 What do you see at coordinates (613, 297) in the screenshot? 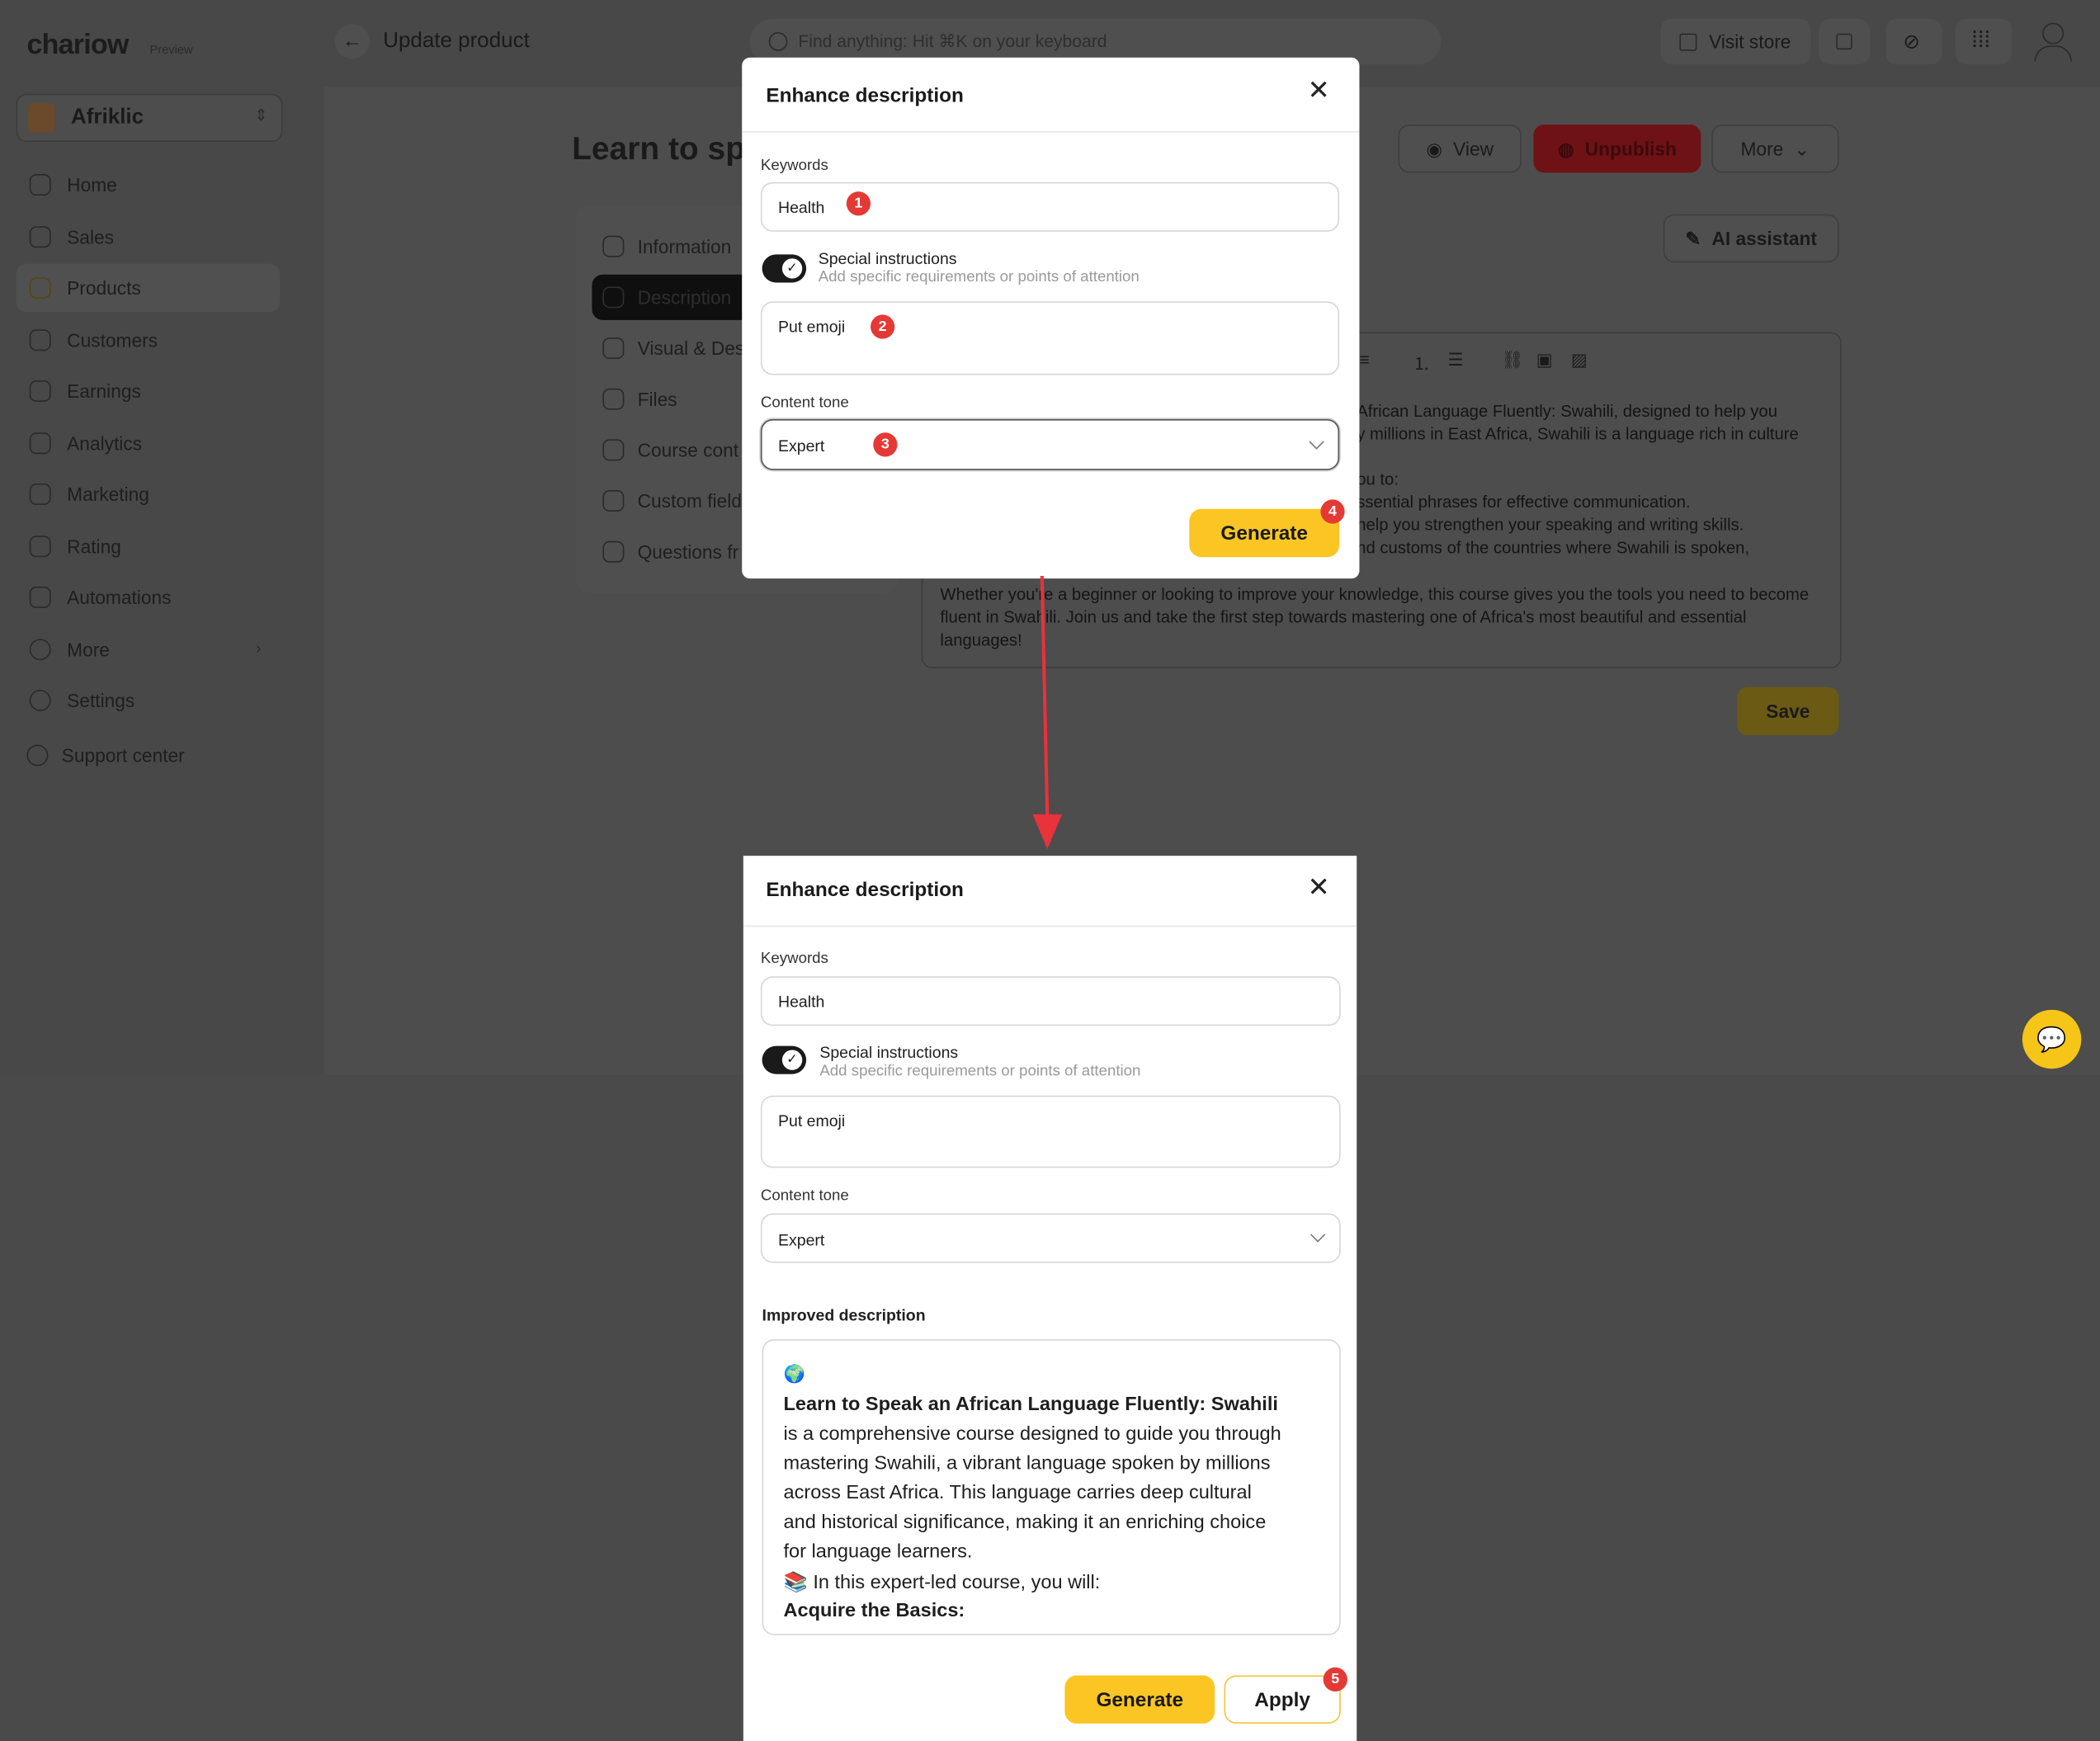
I see `box-icon` at bounding box center [613, 297].